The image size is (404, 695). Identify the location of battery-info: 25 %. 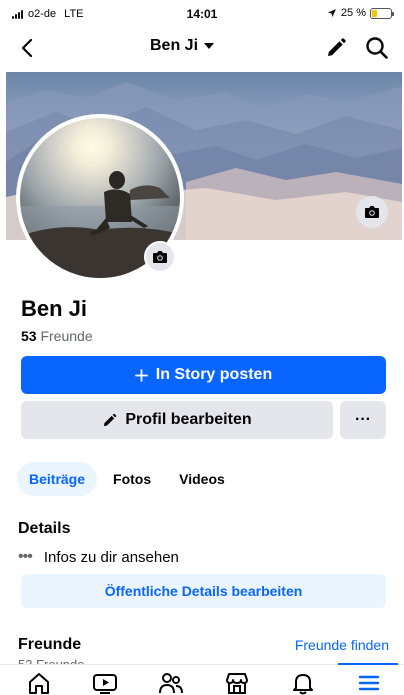
(360, 13).